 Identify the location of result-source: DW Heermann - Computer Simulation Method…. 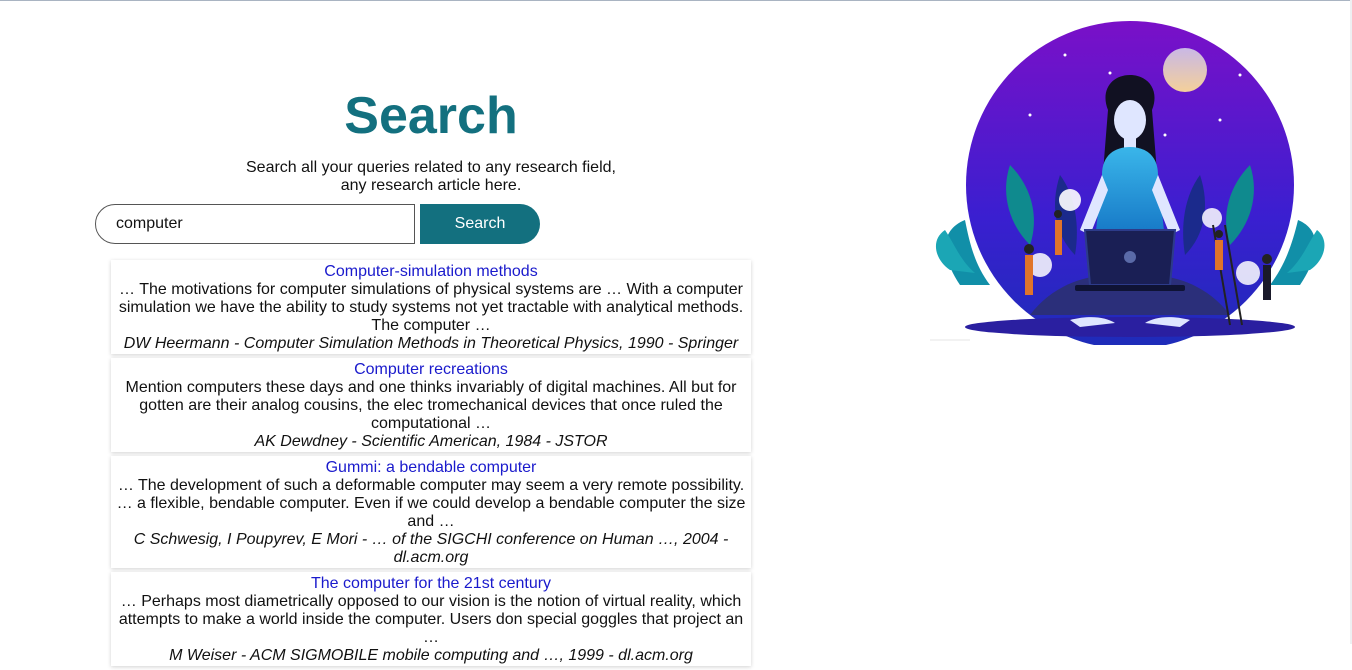
(431, 343).